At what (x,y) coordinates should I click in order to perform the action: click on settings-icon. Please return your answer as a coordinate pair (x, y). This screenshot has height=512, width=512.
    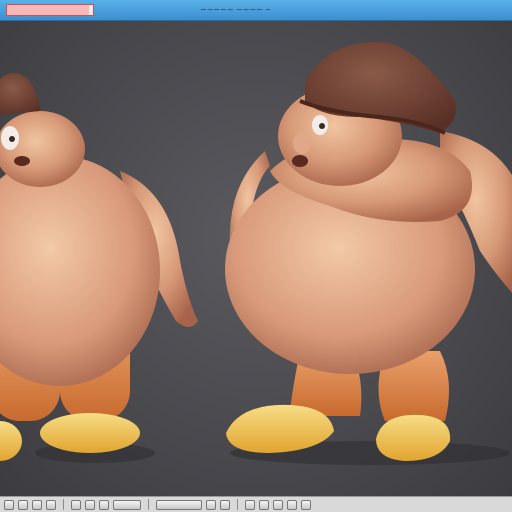
    Looking at the image, I should click on (264, 504).